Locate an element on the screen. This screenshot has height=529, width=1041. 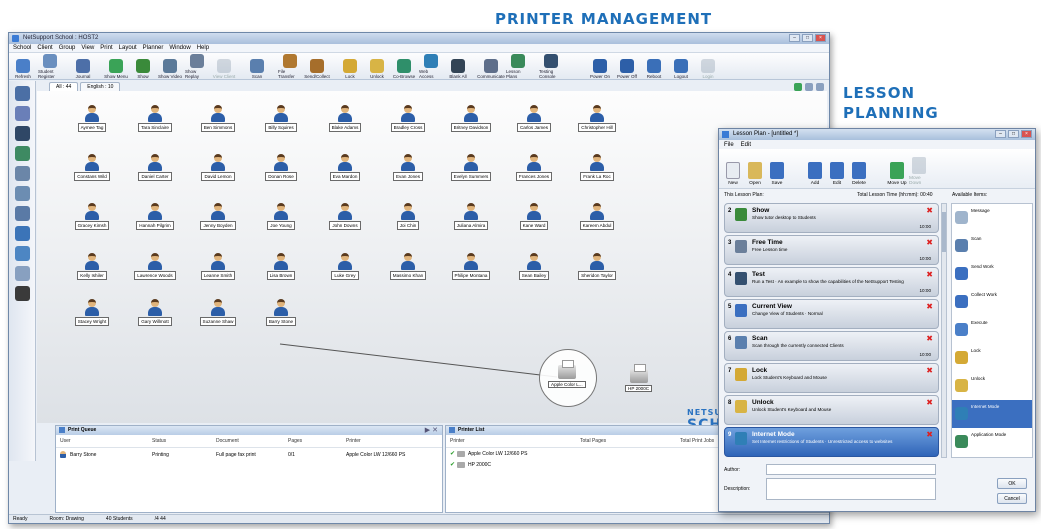
edit-button: Edit is located at coordinates (837, 174).